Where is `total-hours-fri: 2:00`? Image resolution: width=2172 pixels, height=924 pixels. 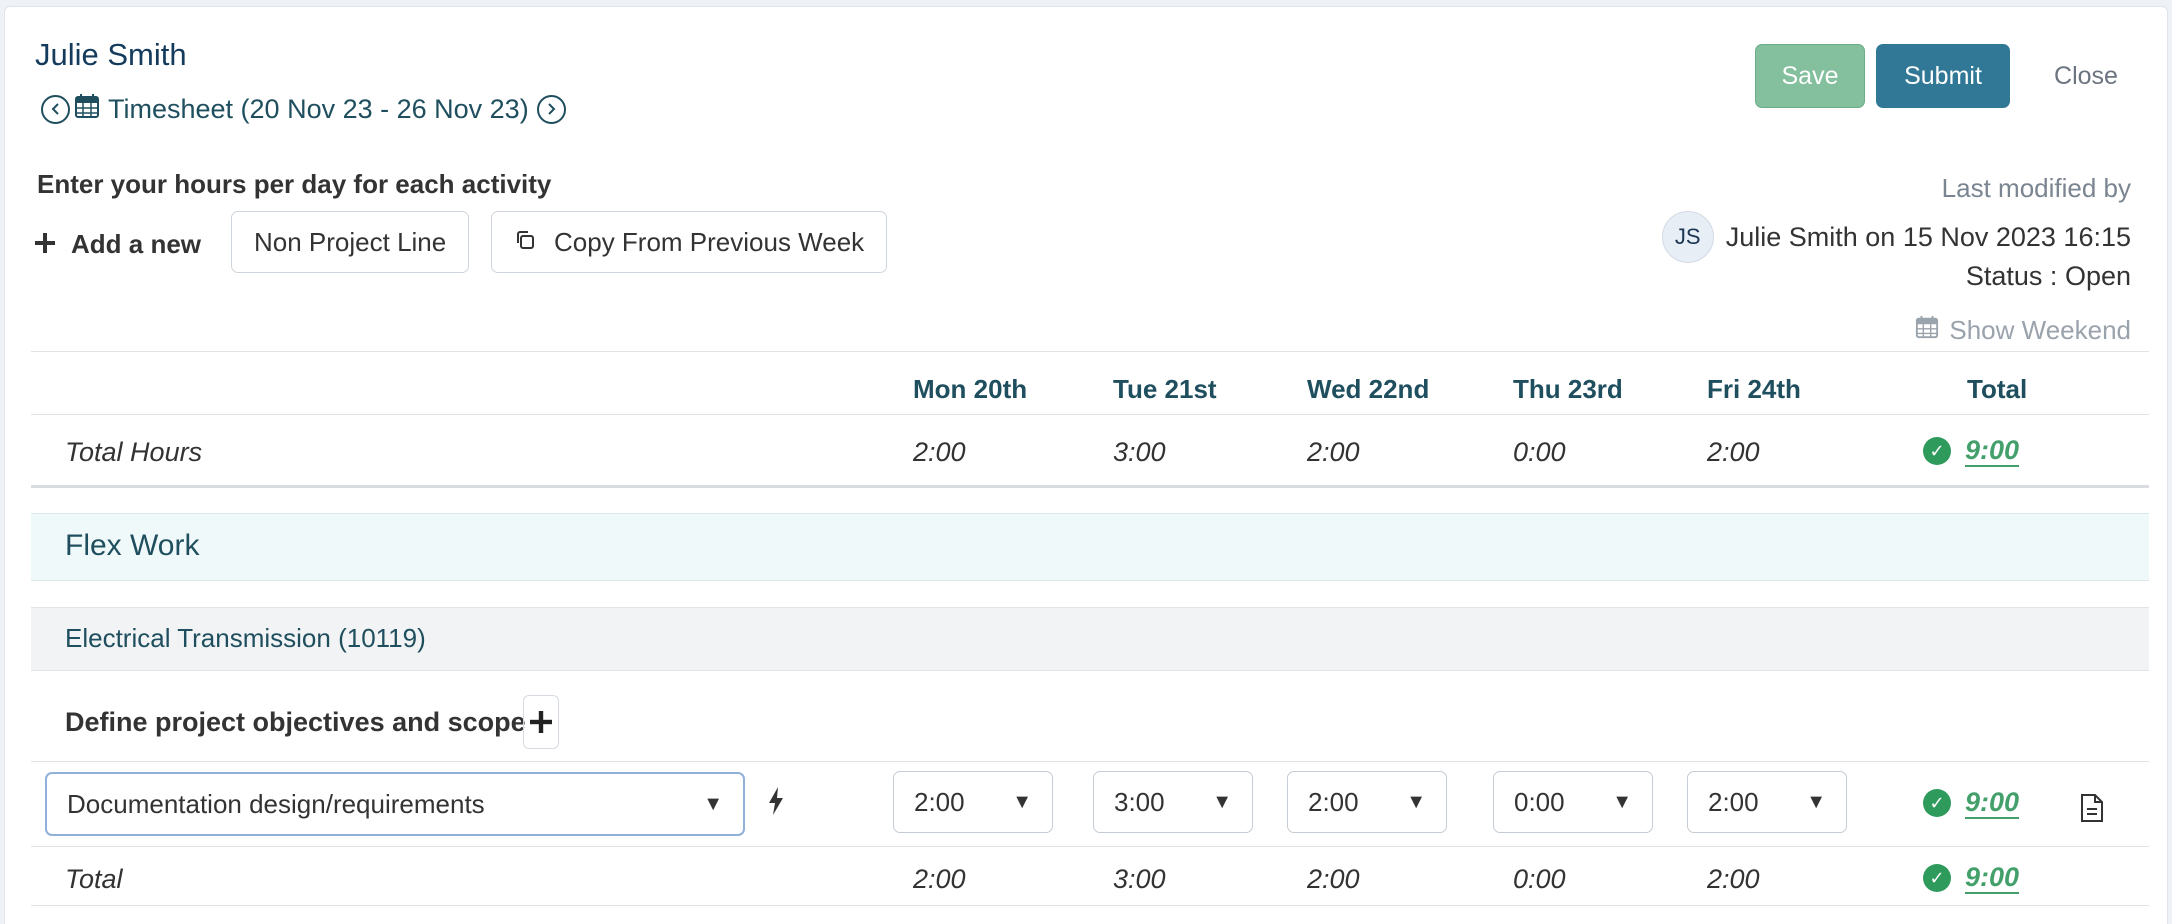 total-hours-fri: 2:00 is located at coordinates (1733, 452).